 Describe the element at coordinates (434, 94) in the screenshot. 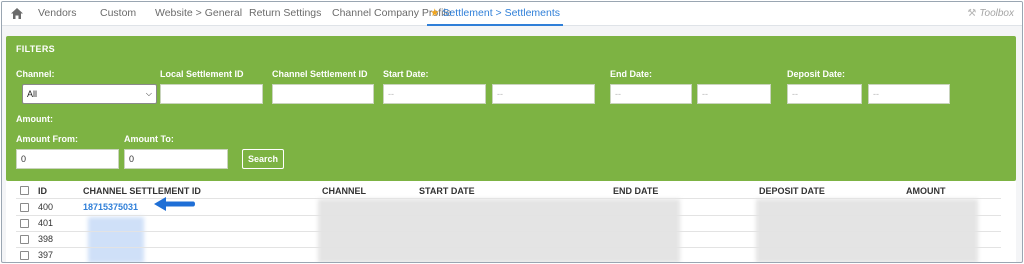

I see `start-date-from-input` at that location.